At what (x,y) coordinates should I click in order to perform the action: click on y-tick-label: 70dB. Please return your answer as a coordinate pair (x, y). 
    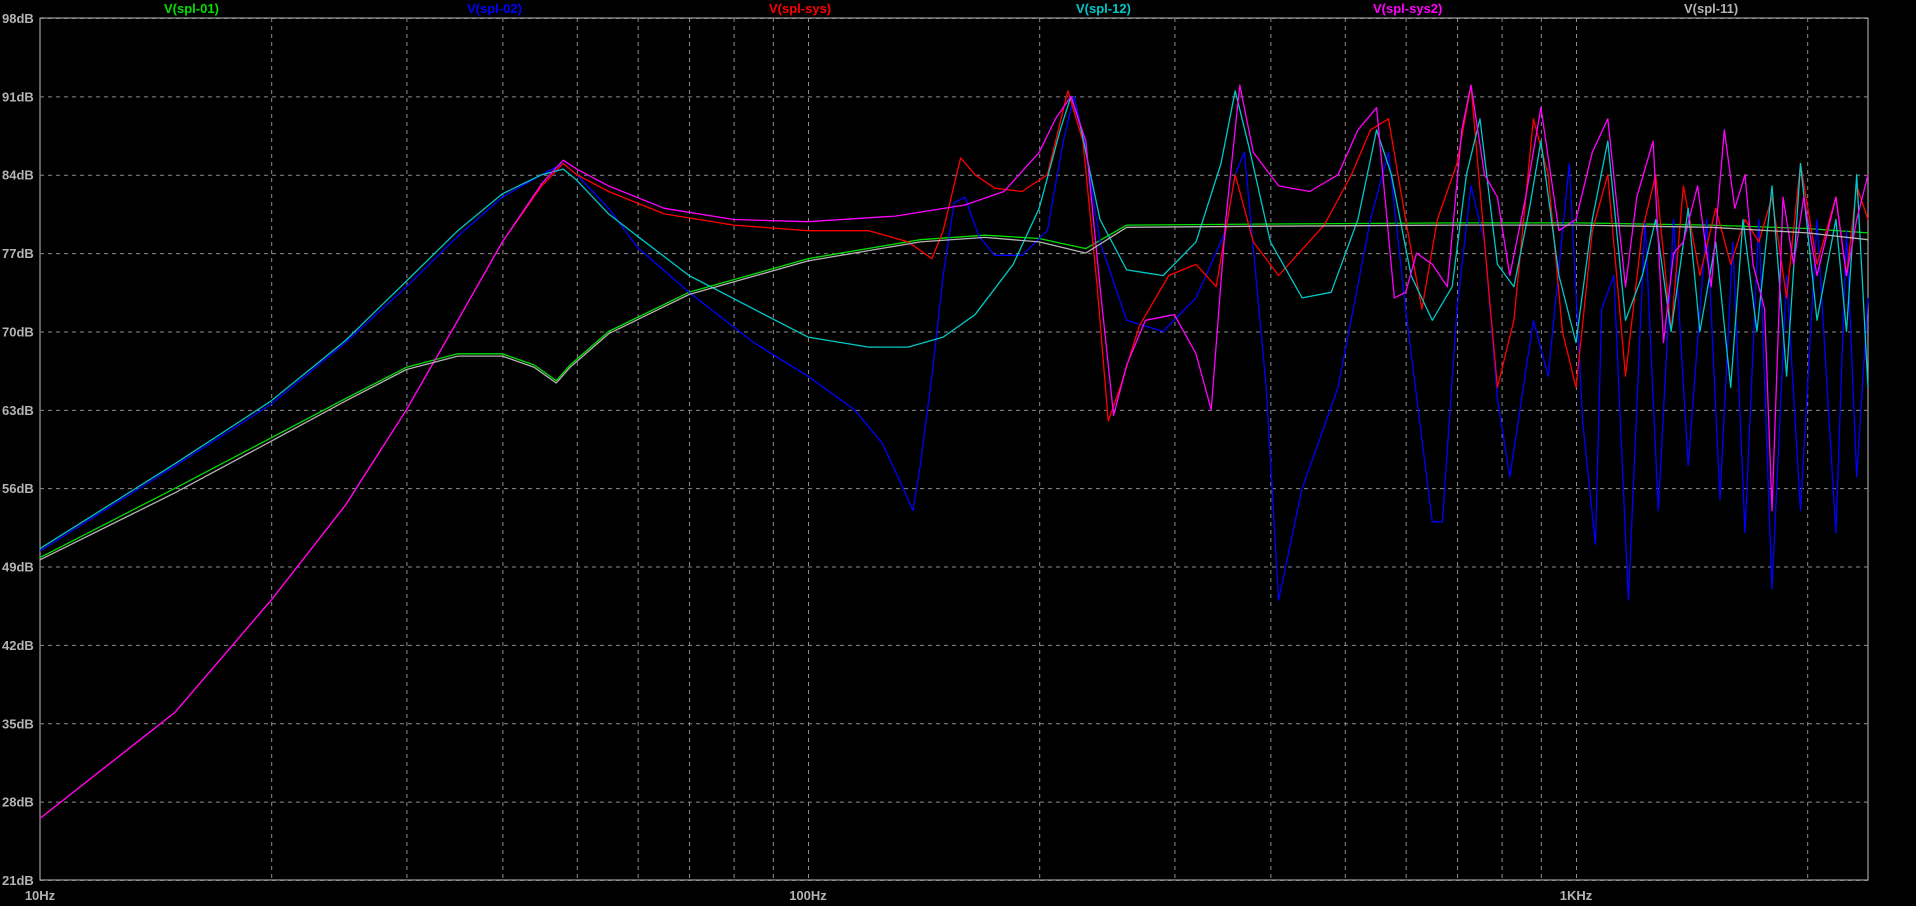
    Looking at the image, I should click on (18, 331).